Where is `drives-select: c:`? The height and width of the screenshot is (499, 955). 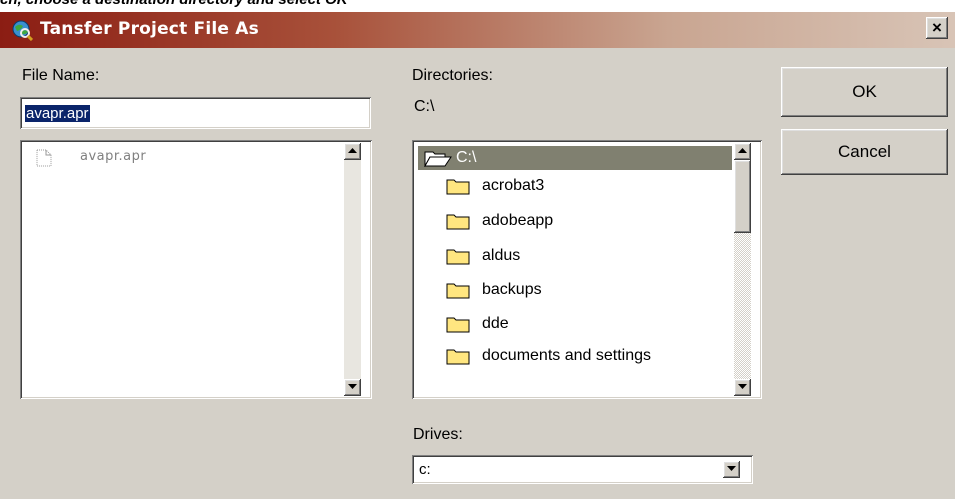
drives-select: c: is located at coordinates (582, 469).